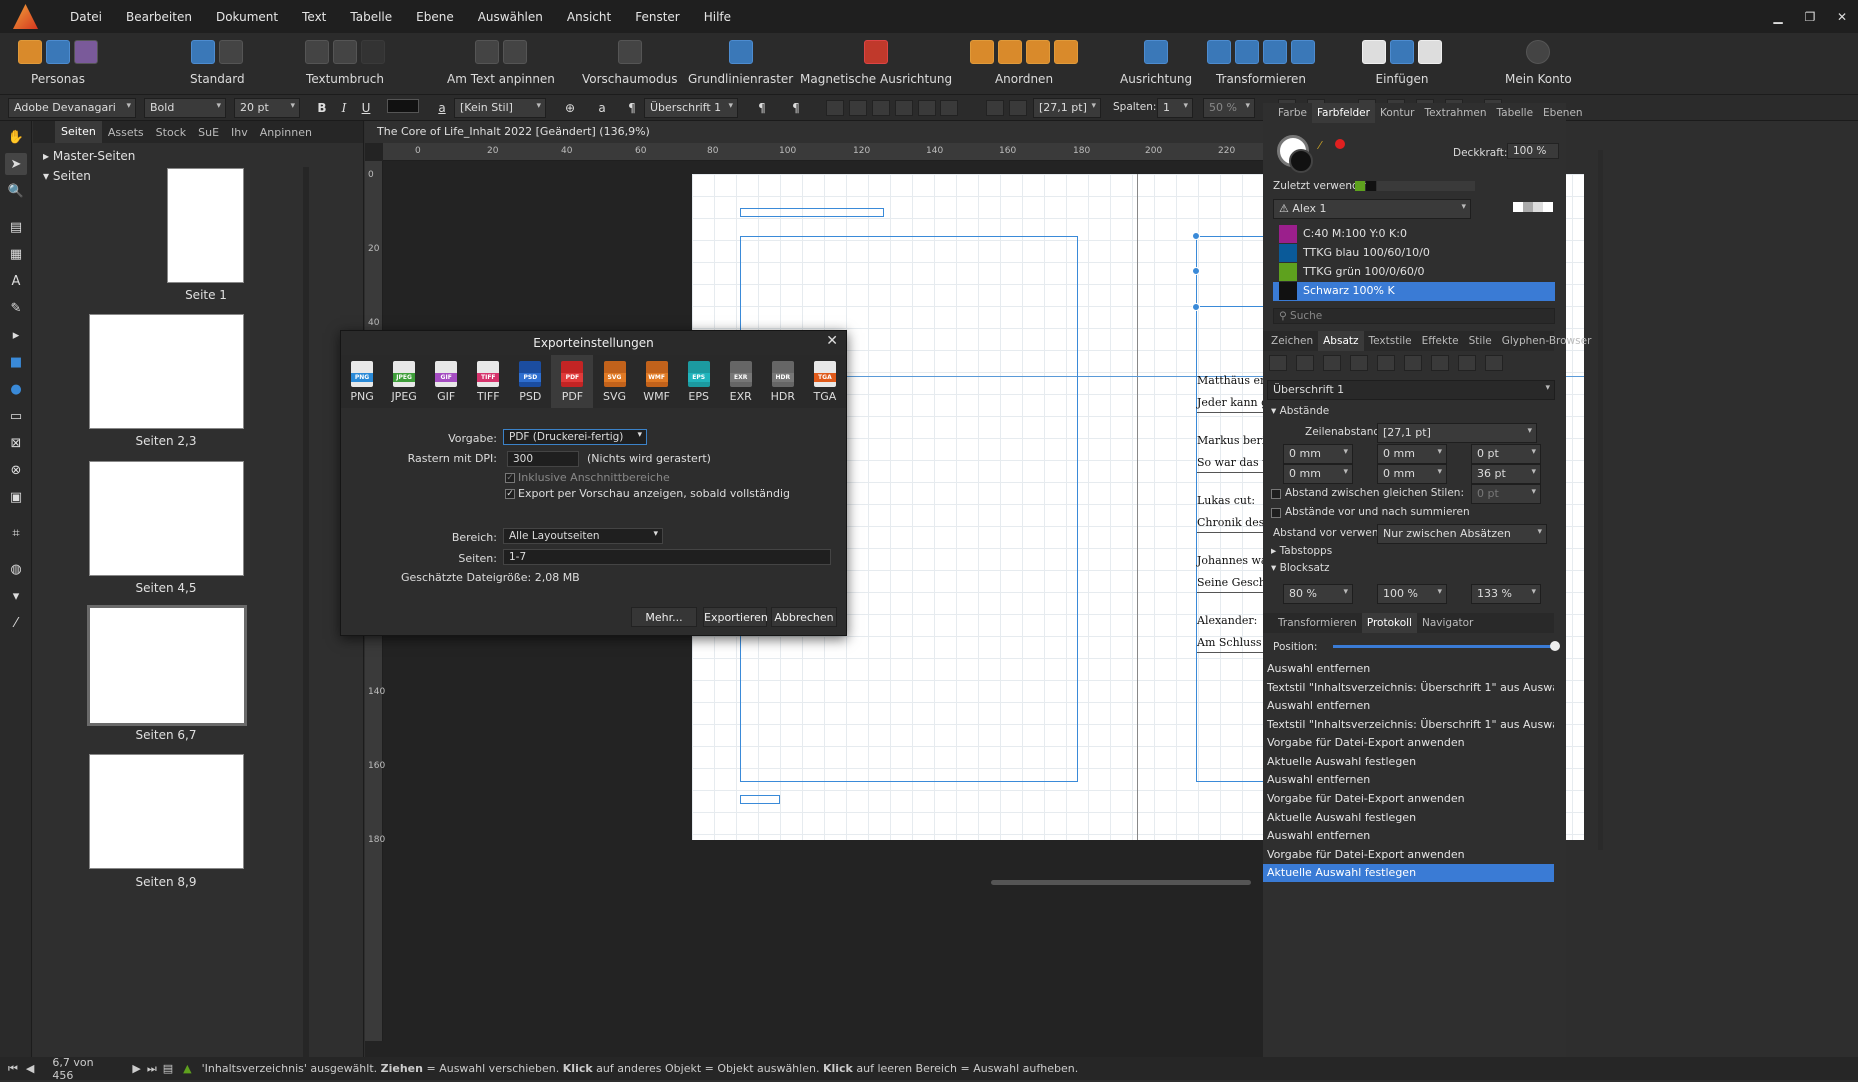  What do you see at coordinates (949, 108) in the screenshot?
I see `vertical-align-button` at bounding box center [949, 108].